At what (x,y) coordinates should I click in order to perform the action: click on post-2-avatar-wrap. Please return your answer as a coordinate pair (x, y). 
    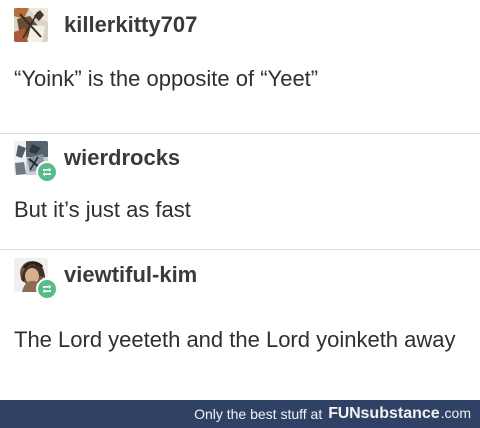
    Looking at the image, I should click on (36, 162).